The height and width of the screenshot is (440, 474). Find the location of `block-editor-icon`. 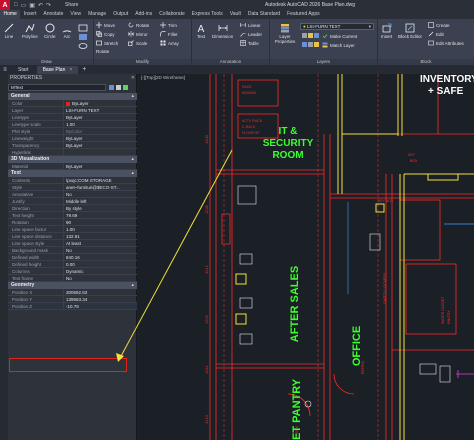

block-editor-icon is located at coordinates (410, 28).